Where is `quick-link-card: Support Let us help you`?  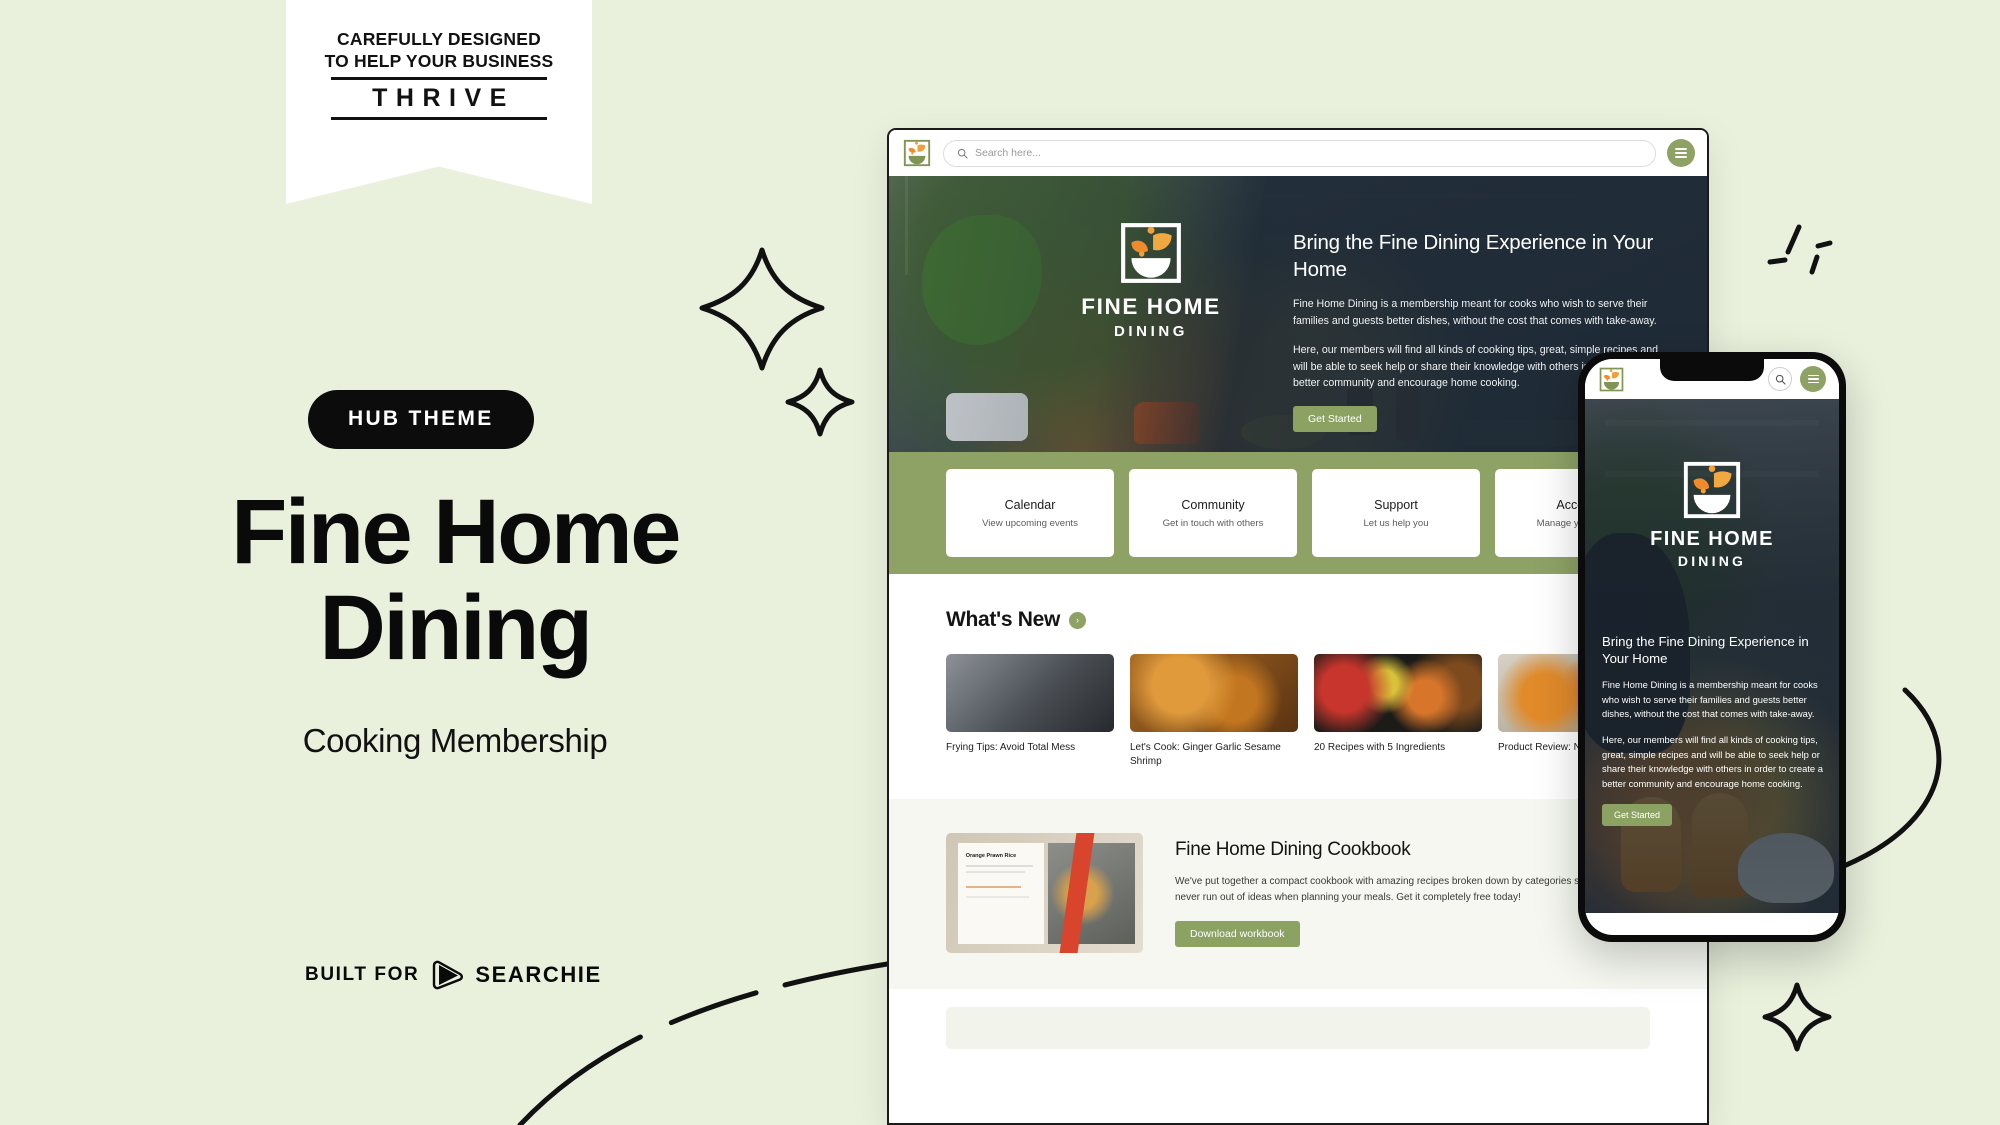
quick-link-card: Support Let us help you is located at coordinates (1396, 513).